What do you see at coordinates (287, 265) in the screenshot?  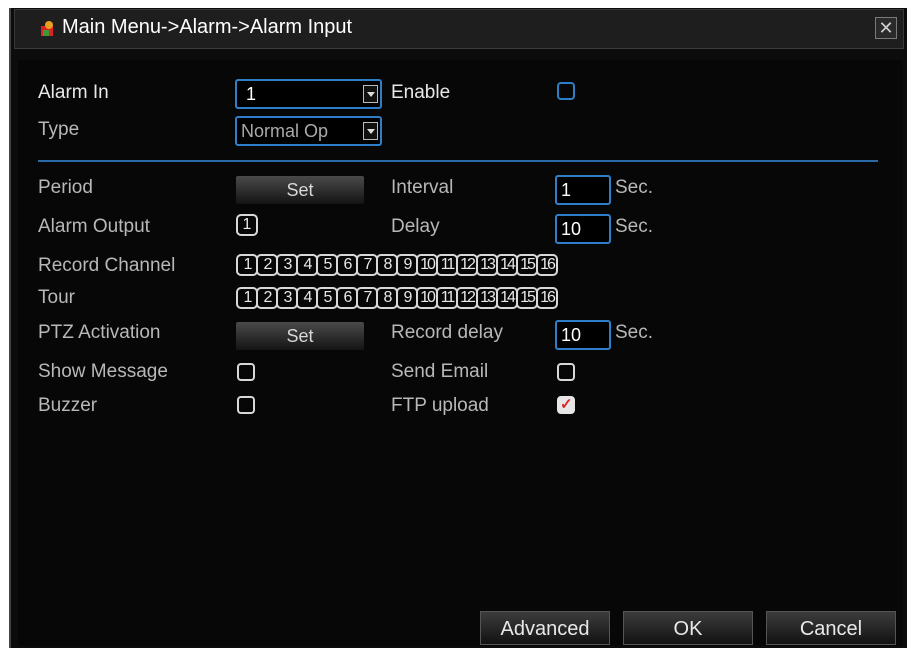 I see `record-channel-box: 3` at bounding box center [287, 265].